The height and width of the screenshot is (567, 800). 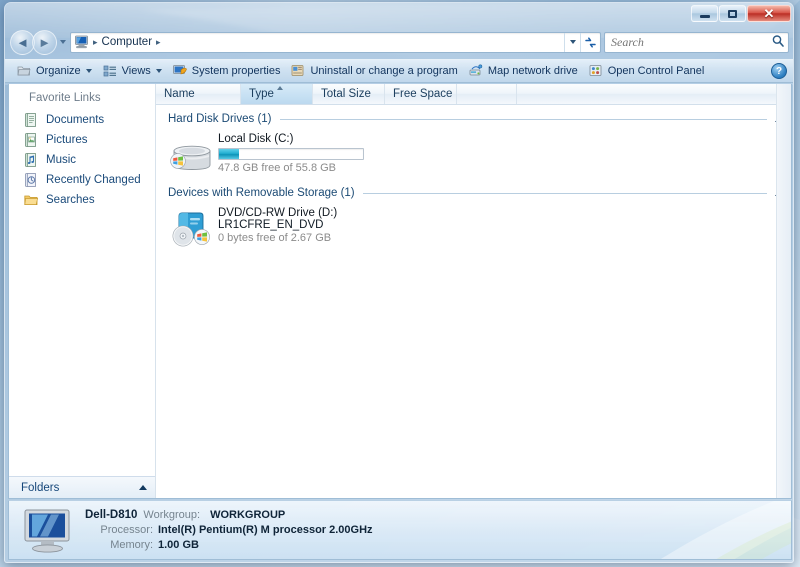 I want to click on close-button: ✕, so click(x=769, y=13).